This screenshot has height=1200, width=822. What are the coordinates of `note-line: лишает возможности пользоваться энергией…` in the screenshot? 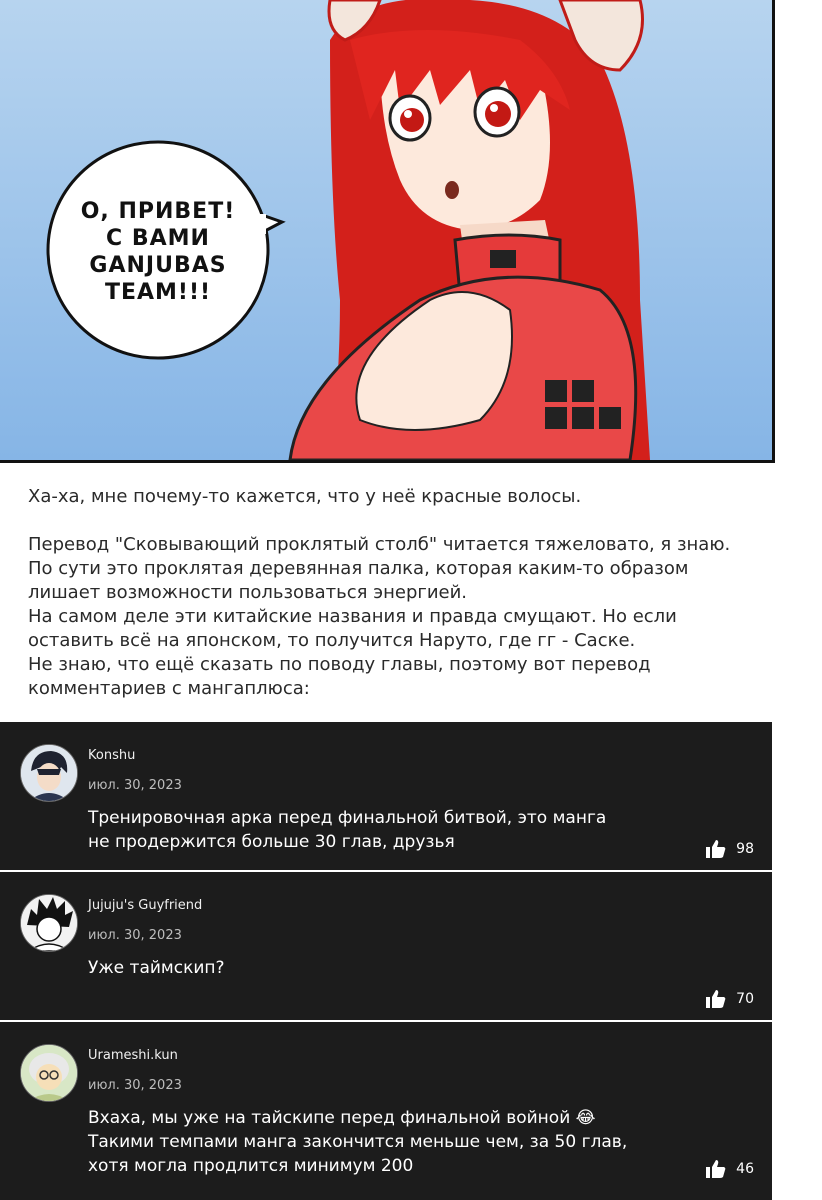 It's located at (248, 592).